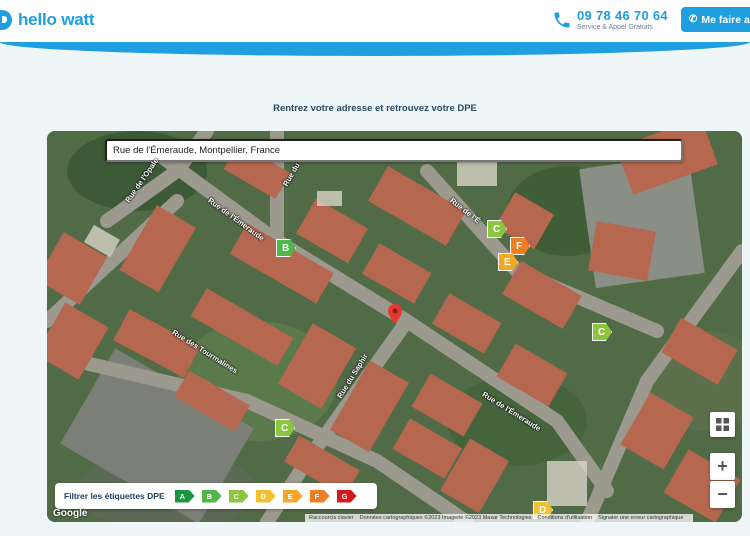 This screenshot has height=536, width=750. Describe the element at coordinates (265, 496) in the screenshot. I see `filter-chip-d: D` at that location.